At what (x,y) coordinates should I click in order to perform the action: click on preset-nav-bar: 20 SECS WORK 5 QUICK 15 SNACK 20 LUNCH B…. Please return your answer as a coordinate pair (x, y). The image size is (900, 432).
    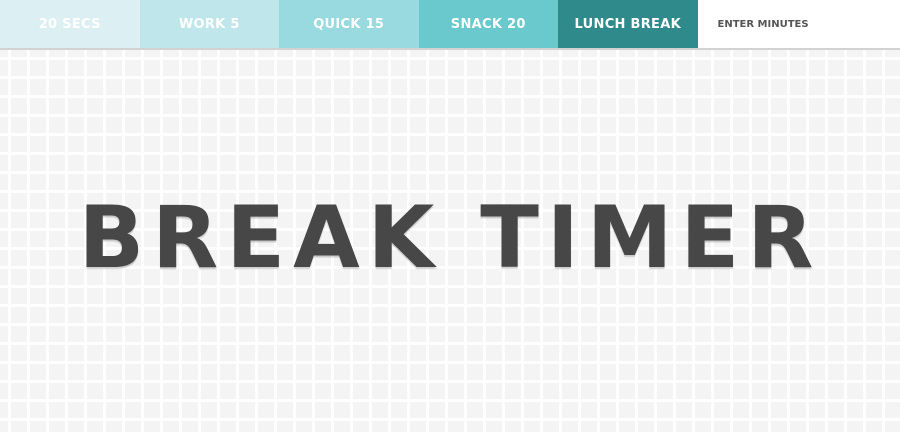
    Looking at the image, I should click on (450, 25).